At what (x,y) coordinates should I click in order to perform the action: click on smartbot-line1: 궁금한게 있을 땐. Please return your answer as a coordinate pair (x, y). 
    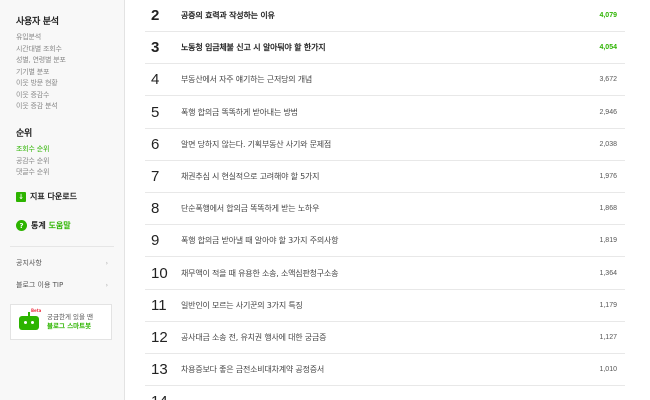
    Looking at the image, I should click on (70, 317).